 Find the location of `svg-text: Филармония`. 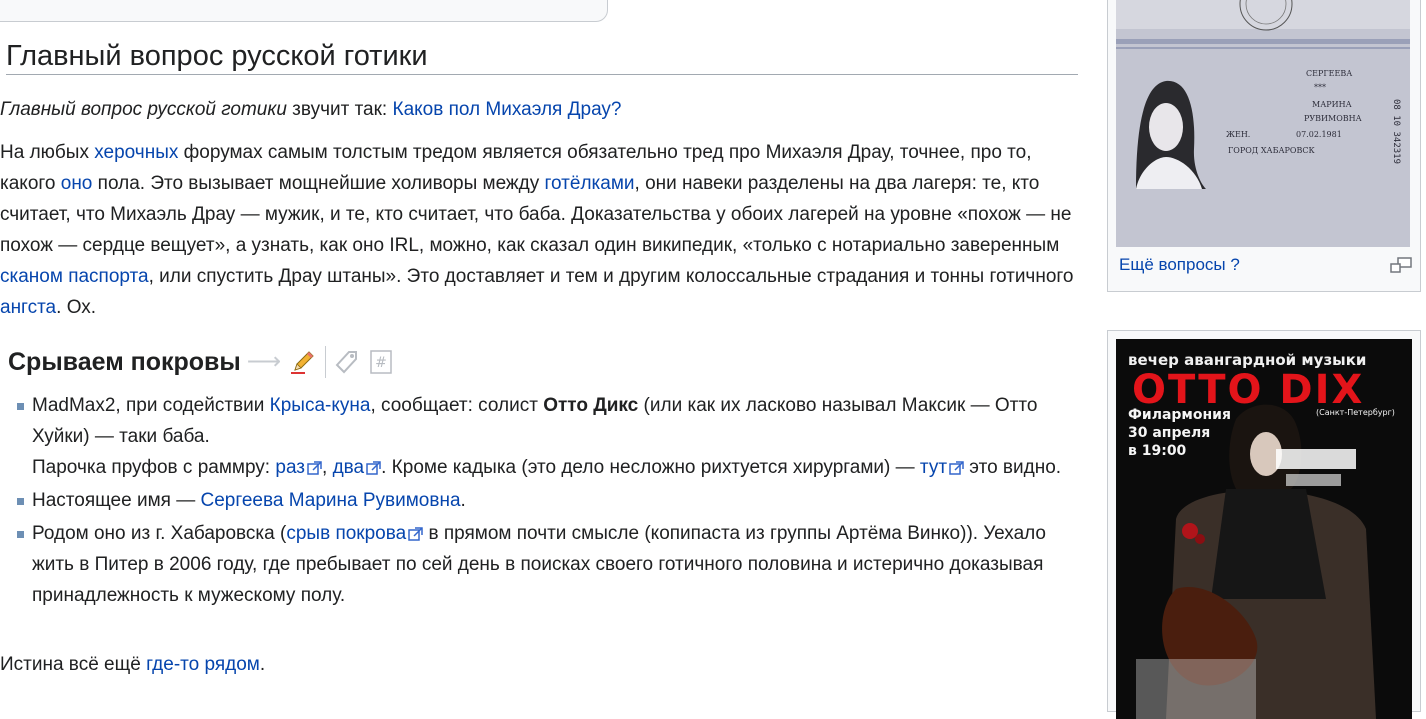

svg-text: Филармония is located at coordinates (1179, 415).